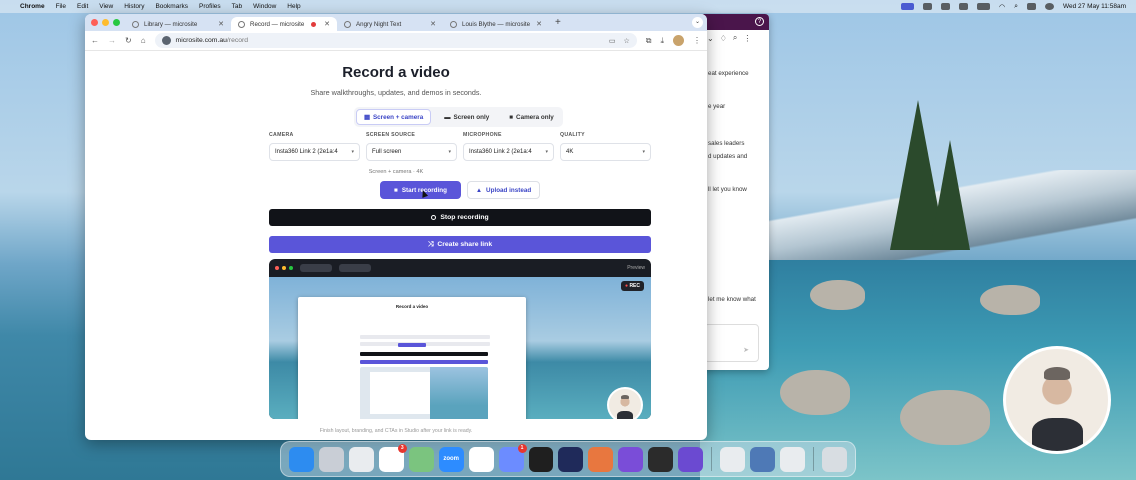  I want to click on menu-kebab-icon: ⋮, so click(697, 40).